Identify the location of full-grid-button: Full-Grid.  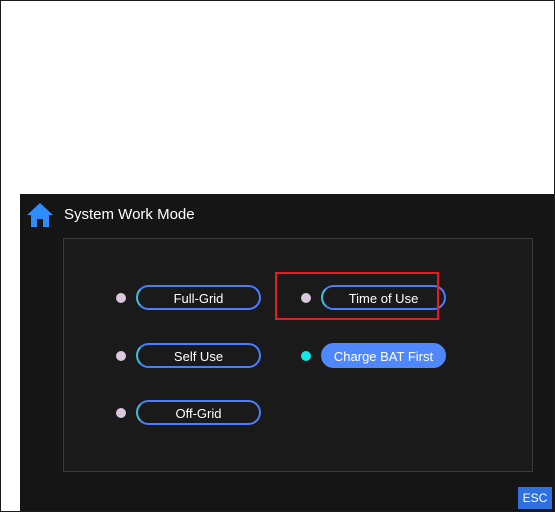
(198, 297).